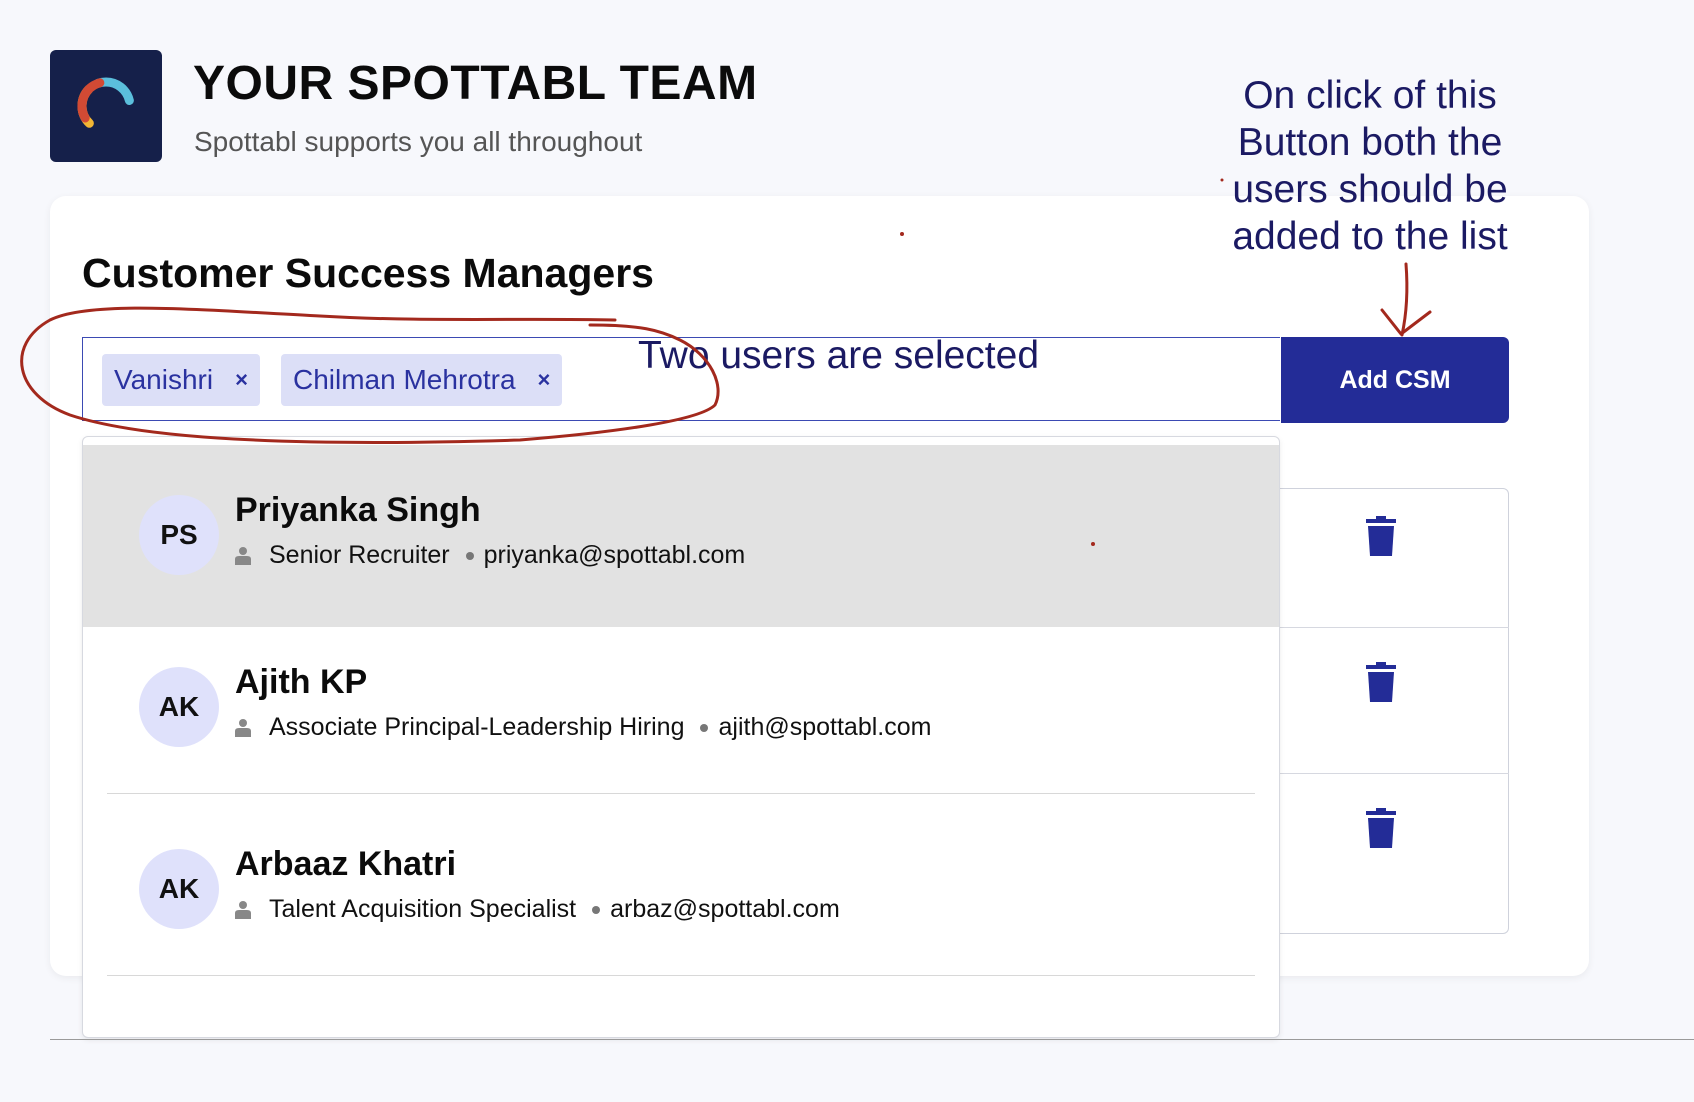 The image size is (1694, 1102). Describe the element at coordinates (825, 727) in the screenshot. I see `option-email: ajith@spottabl.com` at that location.